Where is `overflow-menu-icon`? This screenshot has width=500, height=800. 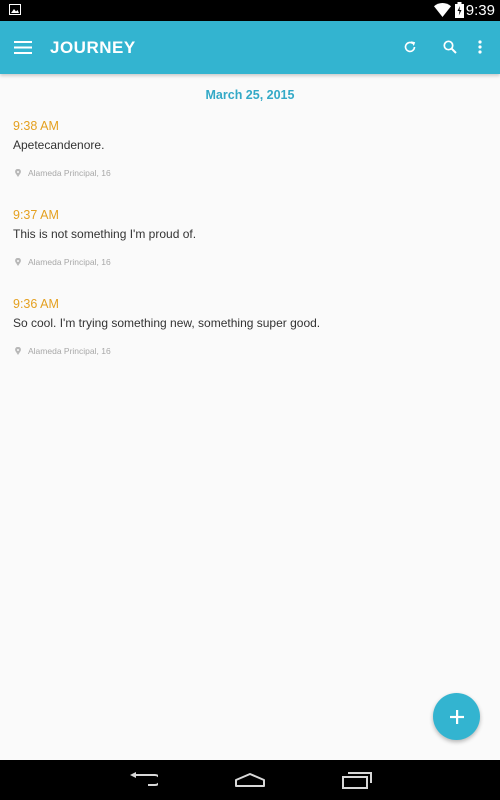
overflow-menu-icon is located at coordinates (480, 47).